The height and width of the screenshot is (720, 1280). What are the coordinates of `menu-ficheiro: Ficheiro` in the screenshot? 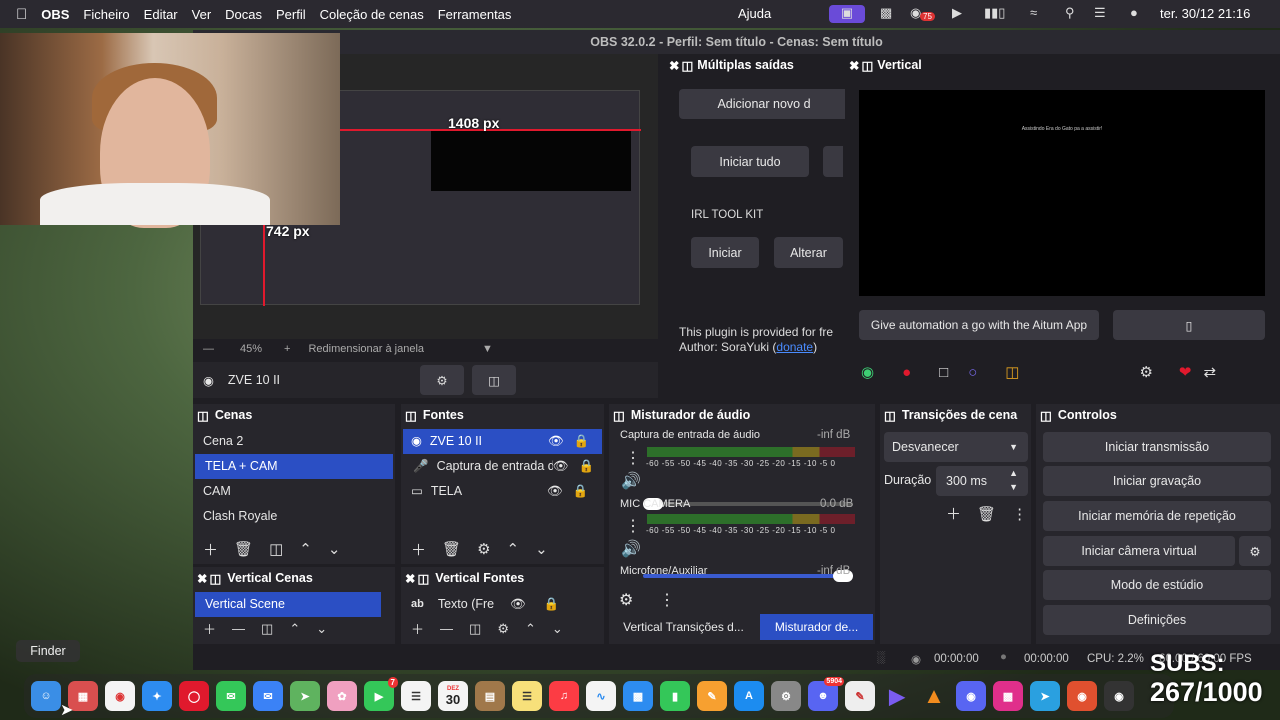 It's located at (106, 14).